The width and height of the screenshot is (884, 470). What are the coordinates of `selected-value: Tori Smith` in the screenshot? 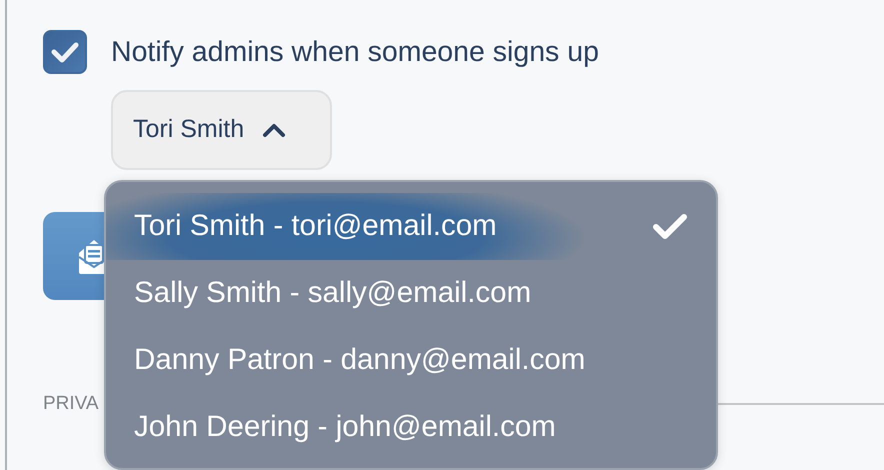 It's located at (188, 130).